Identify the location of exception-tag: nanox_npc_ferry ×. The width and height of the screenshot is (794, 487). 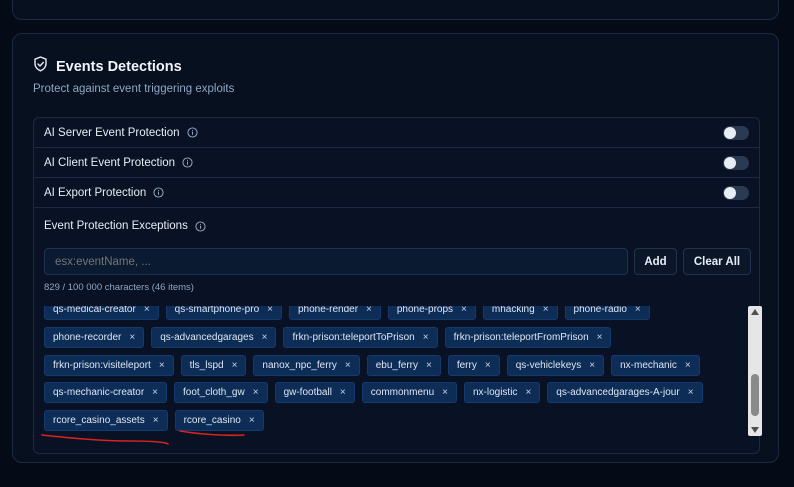
(306, 365).